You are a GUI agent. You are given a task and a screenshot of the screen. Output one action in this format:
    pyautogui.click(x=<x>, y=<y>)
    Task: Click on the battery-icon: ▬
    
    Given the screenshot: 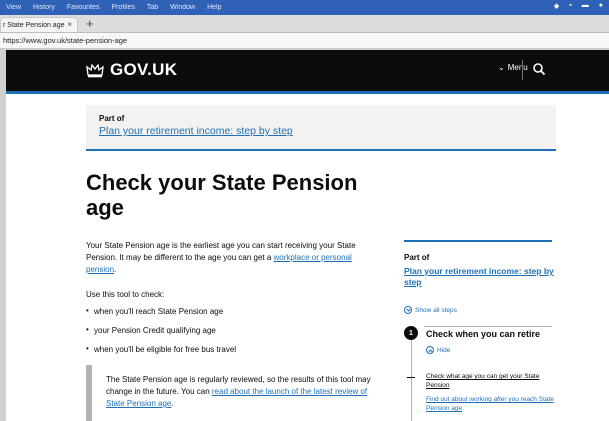 What is the action you would take?
    pyautogui.click(x=585, y=6)
    